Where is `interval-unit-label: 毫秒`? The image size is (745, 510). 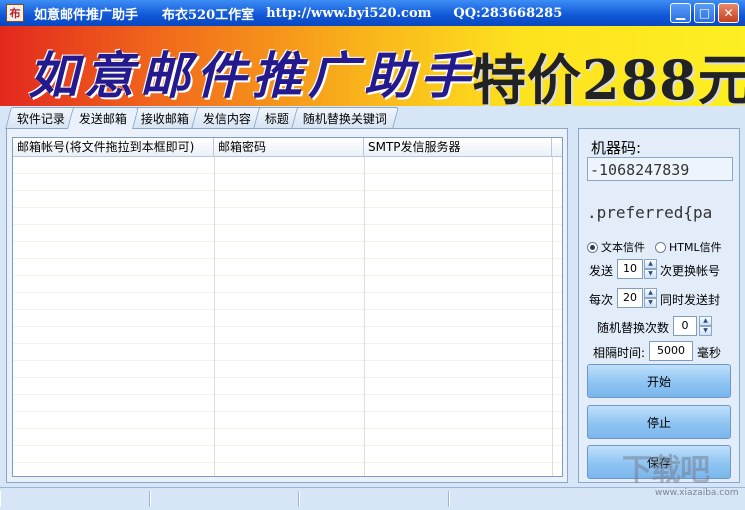
interval-unit-label: 毫秒 is located at coordinates (709, 353).